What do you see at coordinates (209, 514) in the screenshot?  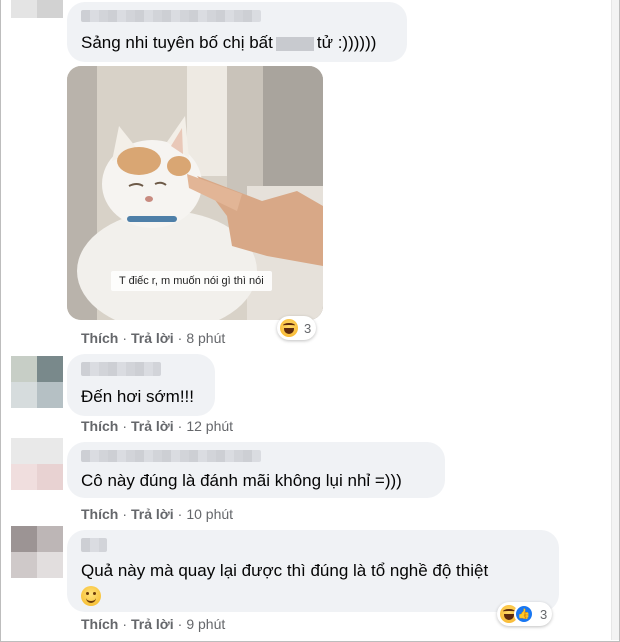 I see `comment-time: 10 phút` at bounding box center [209, 514].